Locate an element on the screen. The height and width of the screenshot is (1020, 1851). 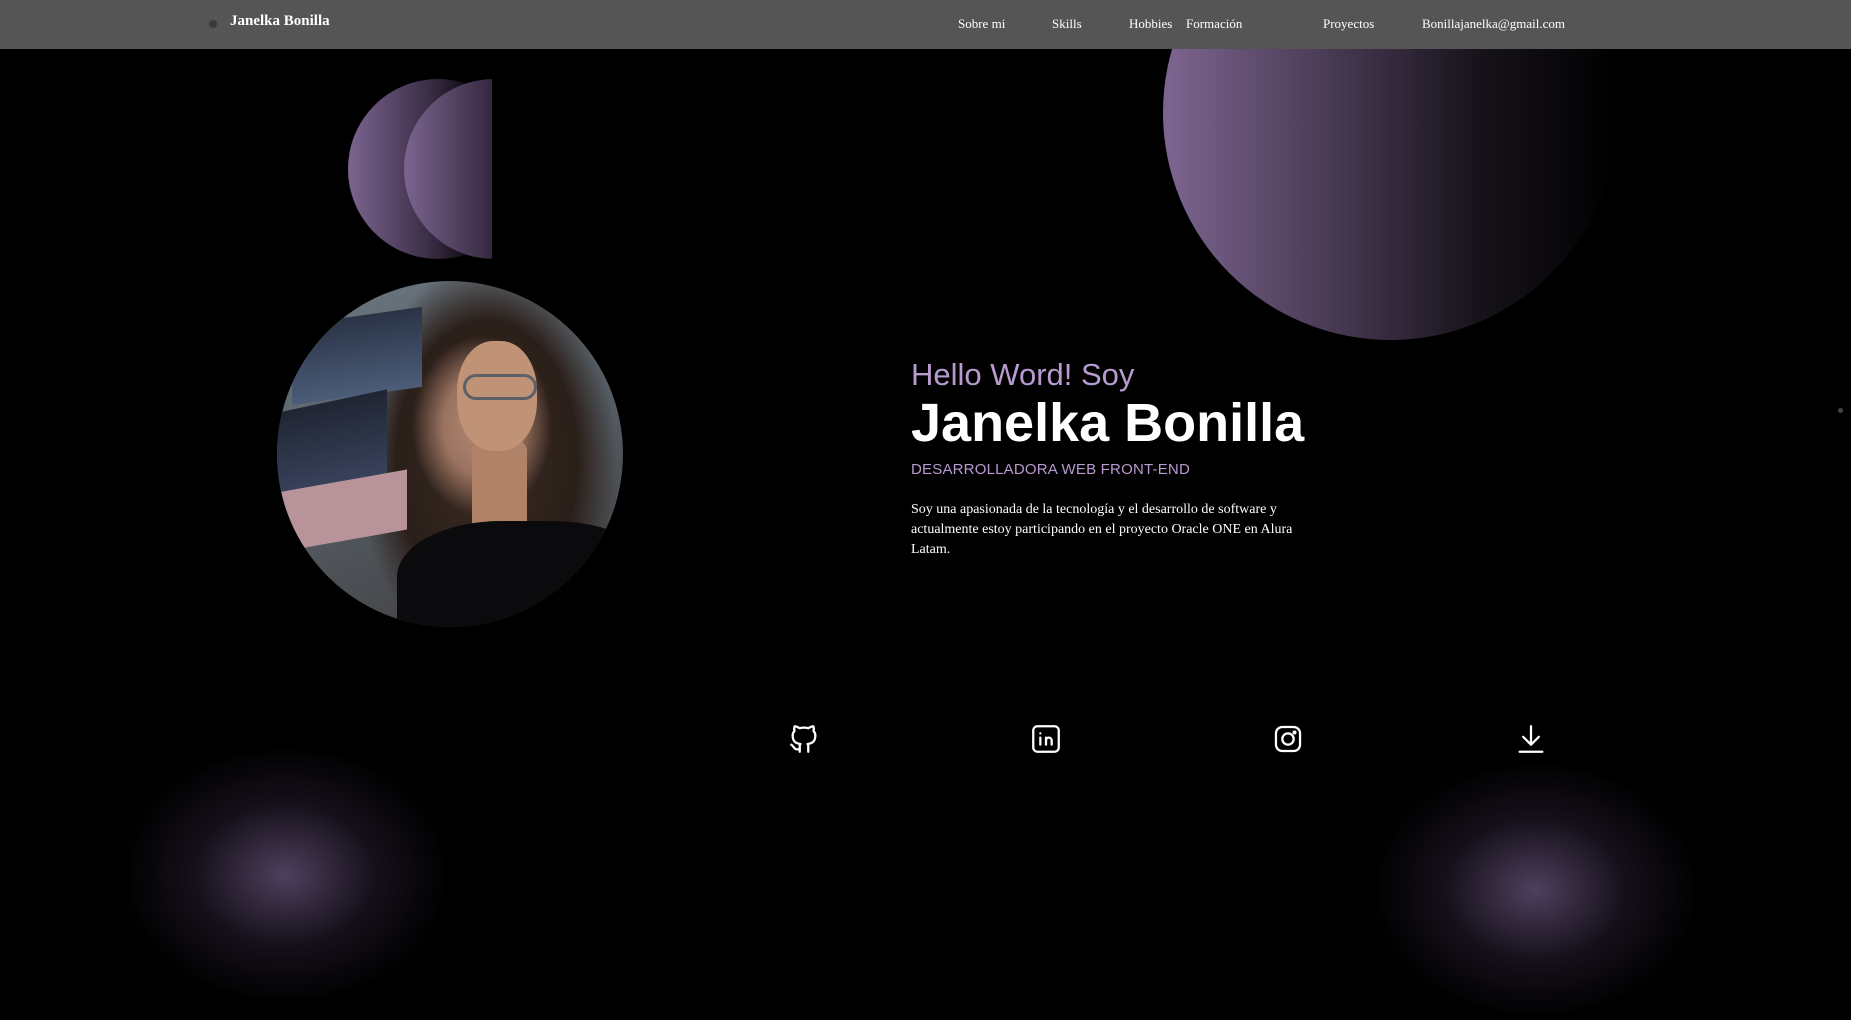
decorative-glow-right is located at coordinates (1535, 890).